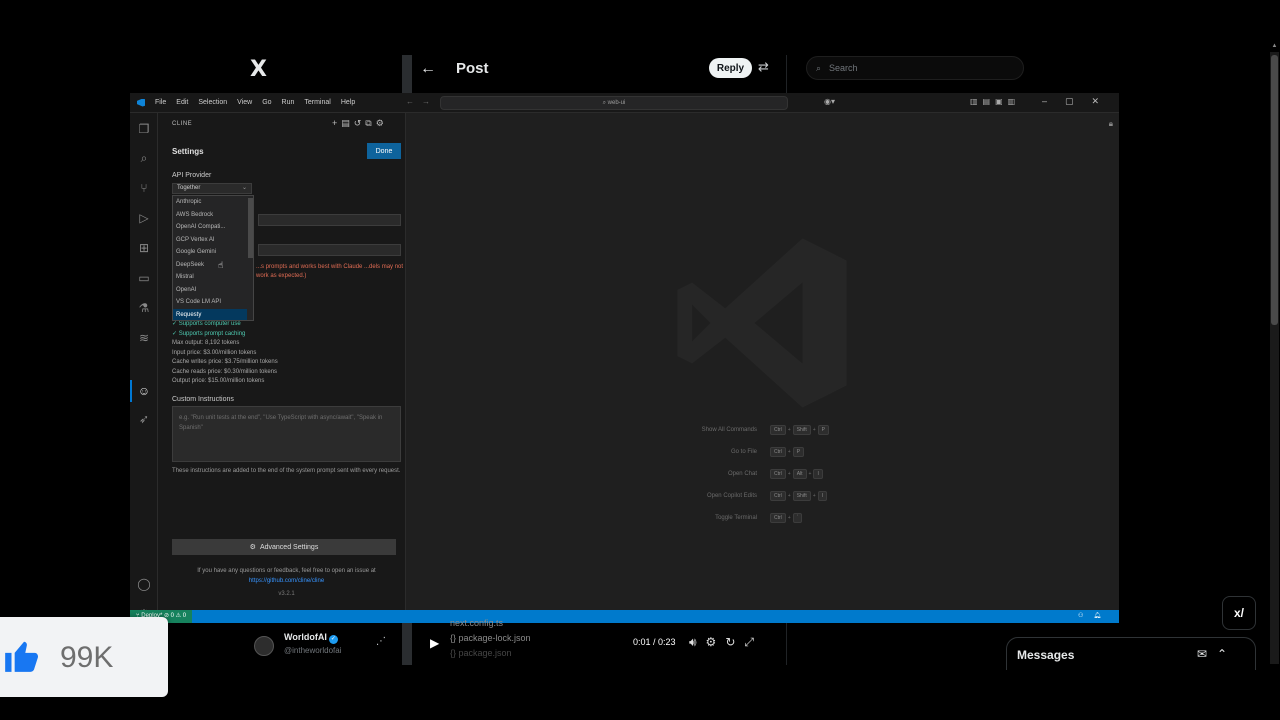  I want to click on reply-button: Reply, so click(730, 68).